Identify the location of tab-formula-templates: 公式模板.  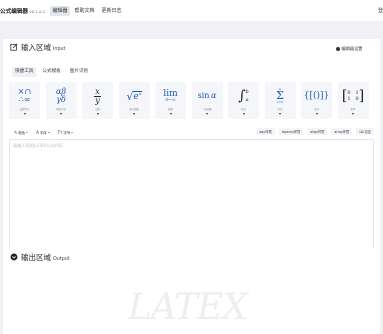
(51, 72).